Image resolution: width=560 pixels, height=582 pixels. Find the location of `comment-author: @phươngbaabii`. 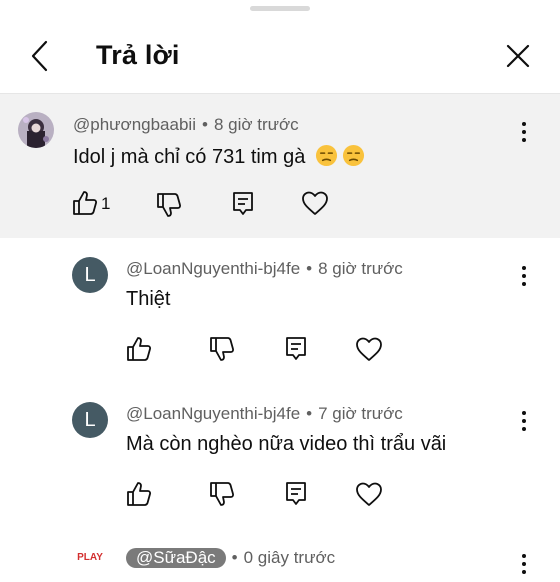

comment-author: @phươngbaabii is located at coordinates (134, 124).